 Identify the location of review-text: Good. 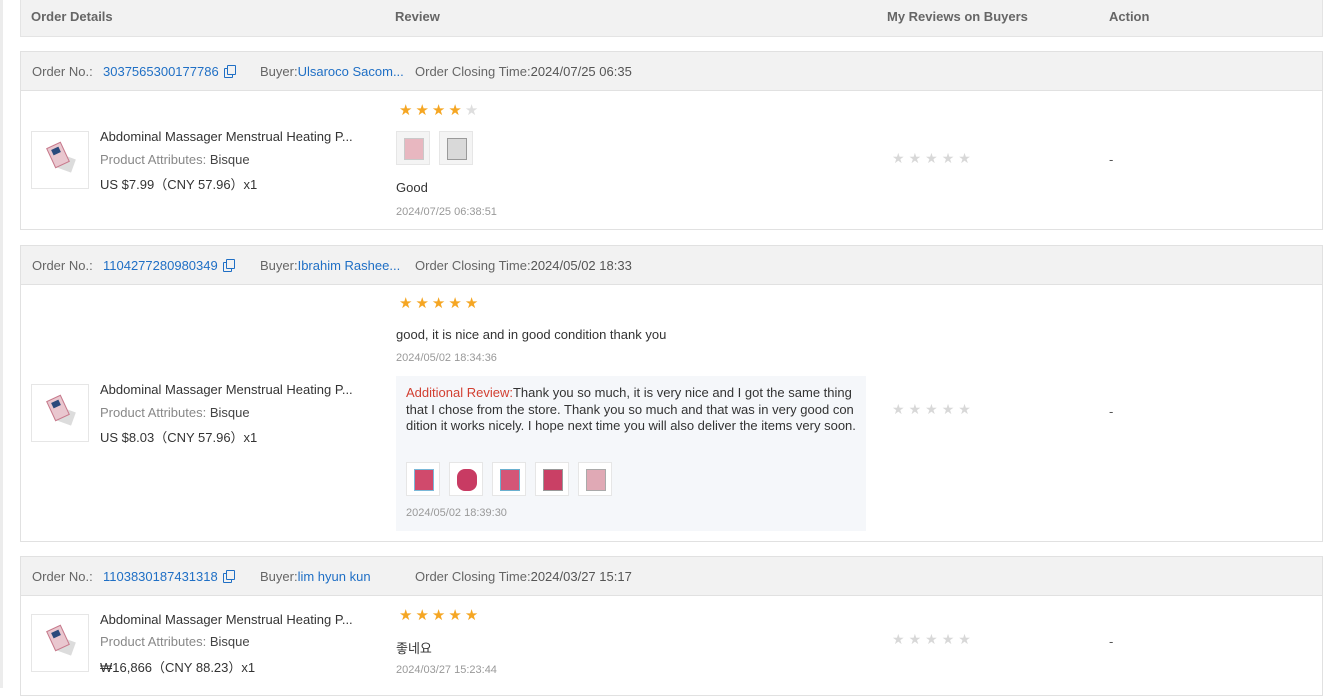
(412, 187).